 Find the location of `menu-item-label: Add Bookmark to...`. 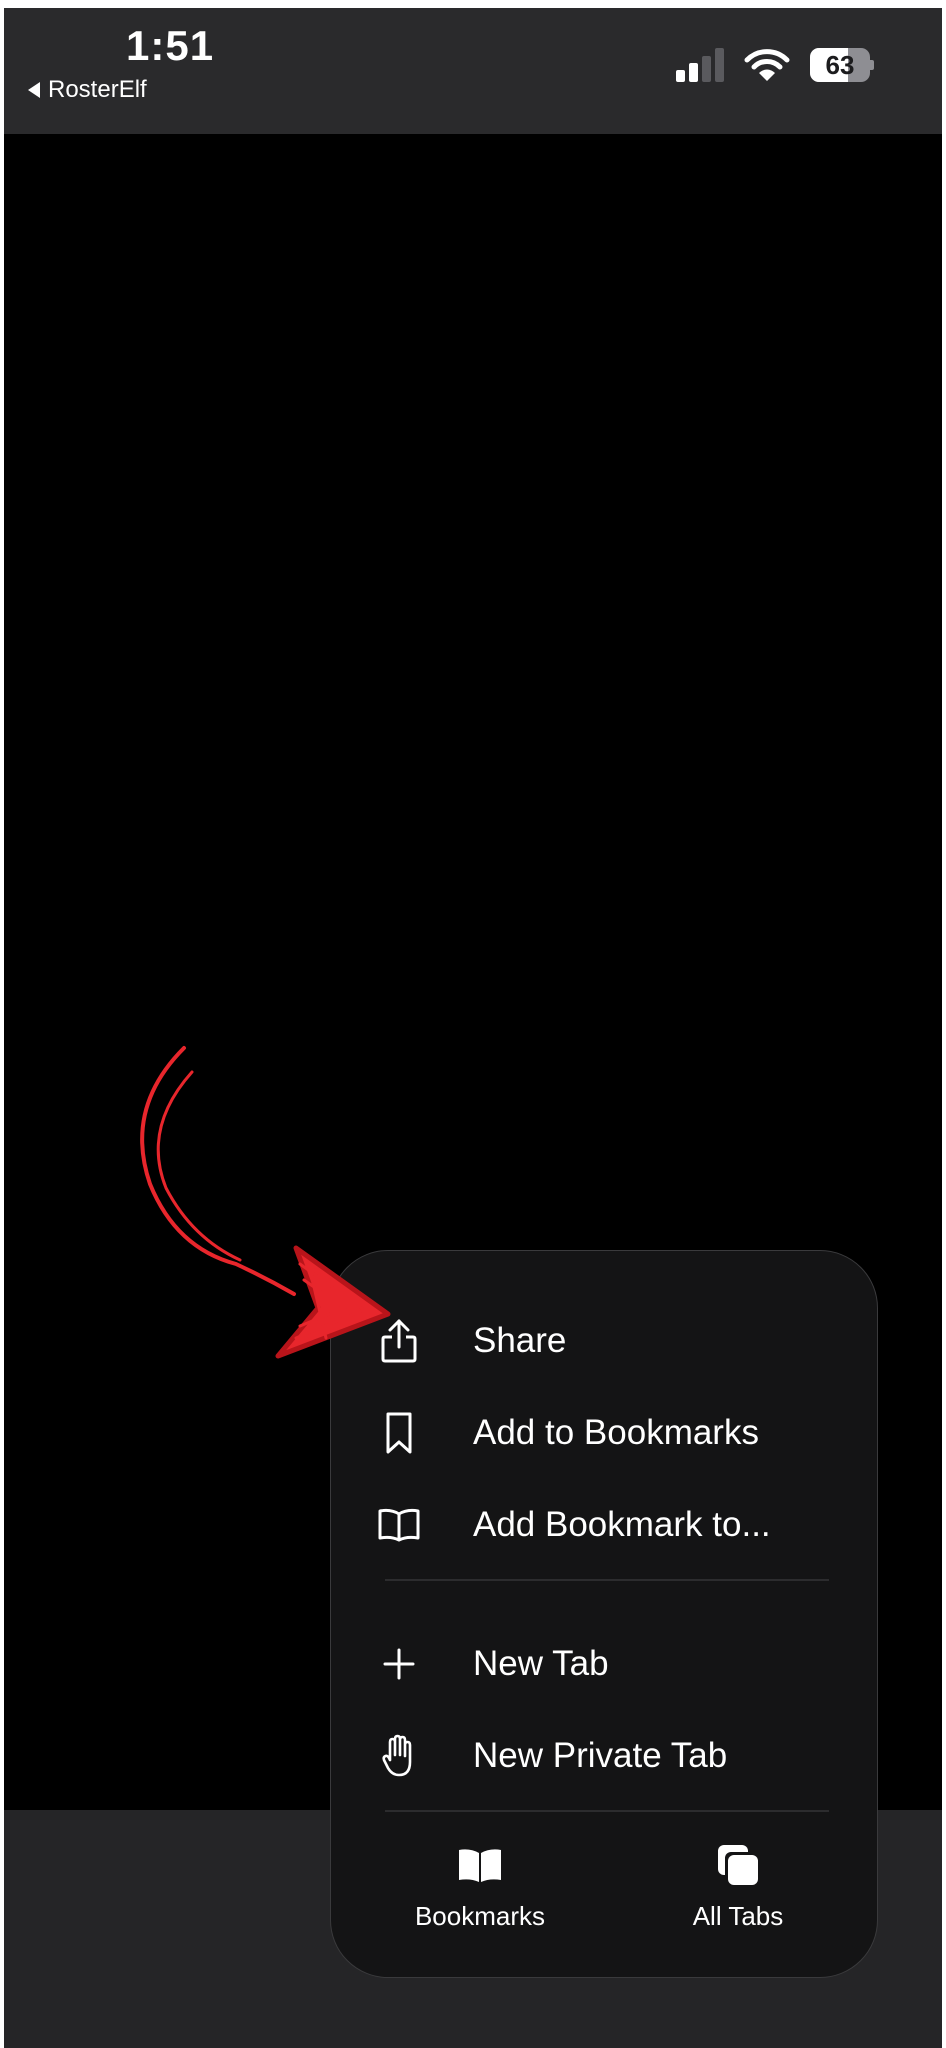

menu-item-label: Add Bookmark to... is located at coordinates (622, 1524).